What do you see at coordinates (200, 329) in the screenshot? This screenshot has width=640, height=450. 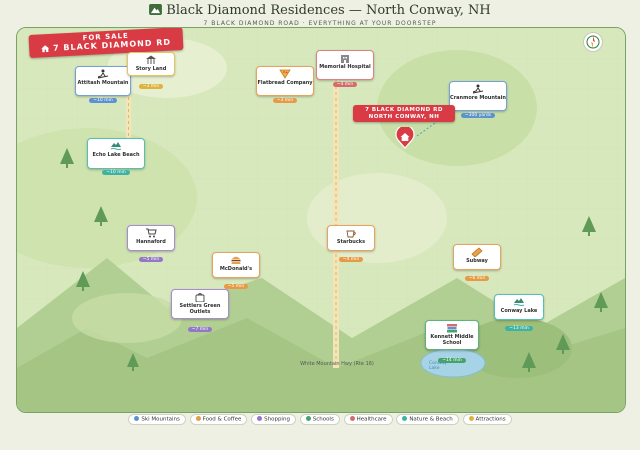 I see `drive-time-badge: ~7 min` at bounding box center [200, 329].